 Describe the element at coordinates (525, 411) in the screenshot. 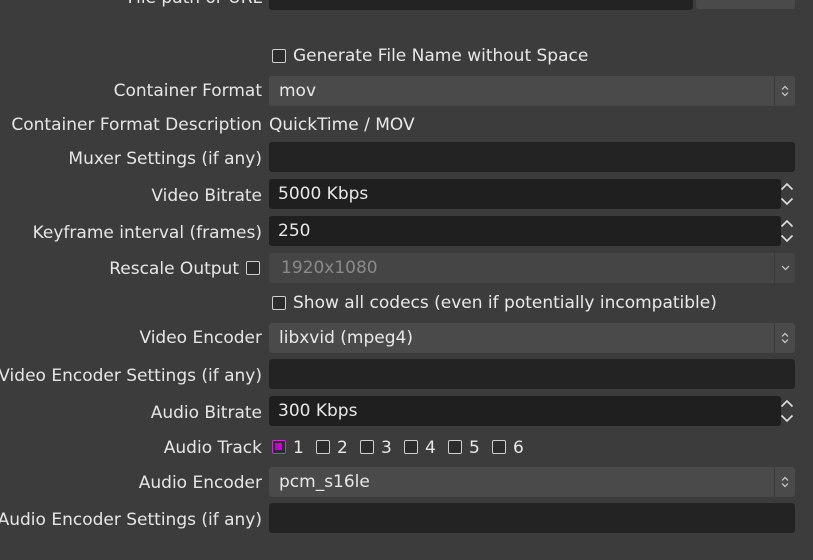

I see `audio-bitrate-spinbox: 300 Kbps` at that location.